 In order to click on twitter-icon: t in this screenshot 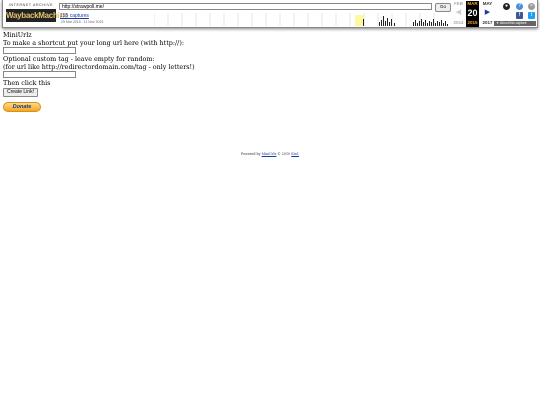, I will do `click(531, 15)`.